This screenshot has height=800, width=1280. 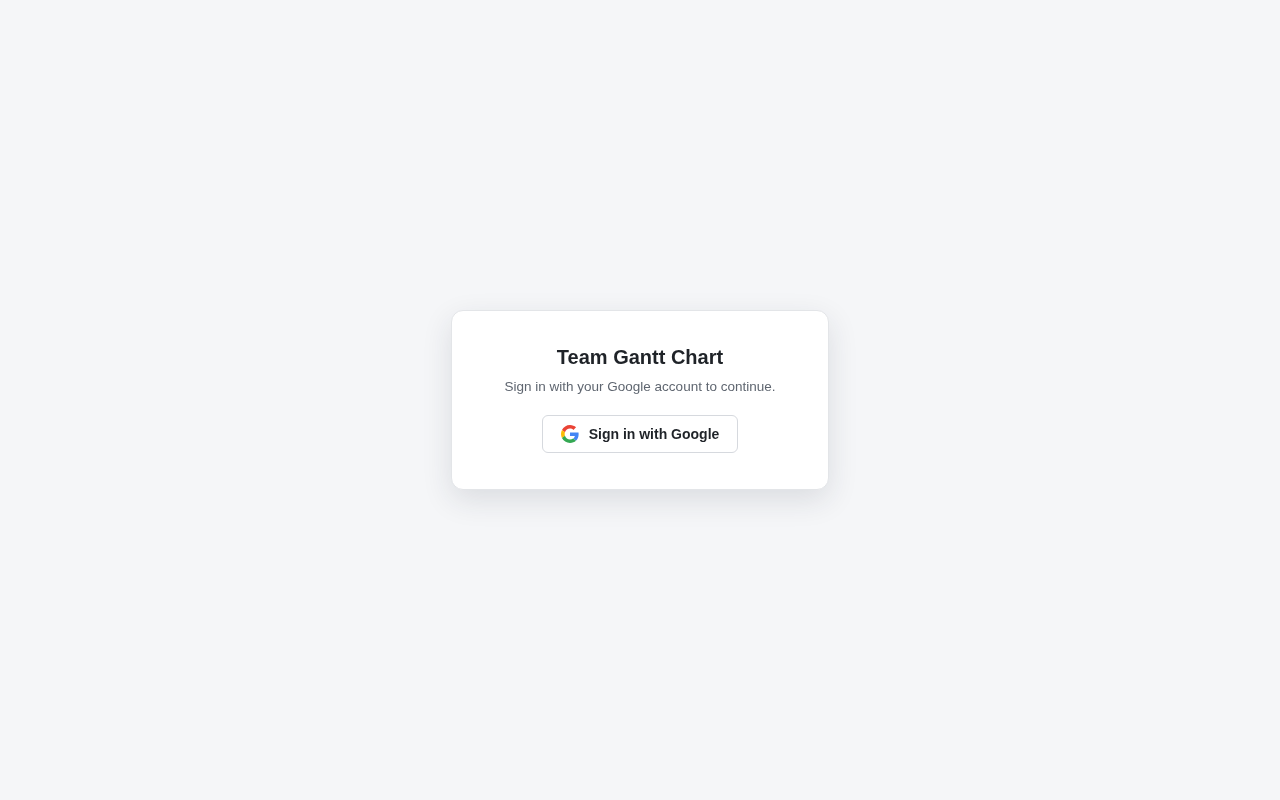 I want to click on card-title: Team Gantt Chart, so click(x=640, y=357).